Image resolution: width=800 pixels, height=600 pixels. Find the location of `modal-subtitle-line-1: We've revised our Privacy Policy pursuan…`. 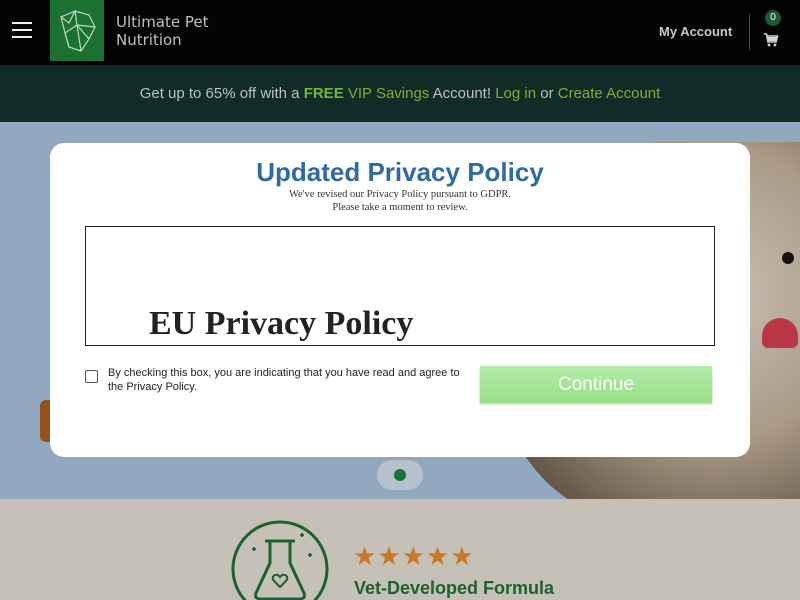

modal-subtitle-line-1: We've revised our Privacy Policy pursuan… is located at coordinates (400, 194).